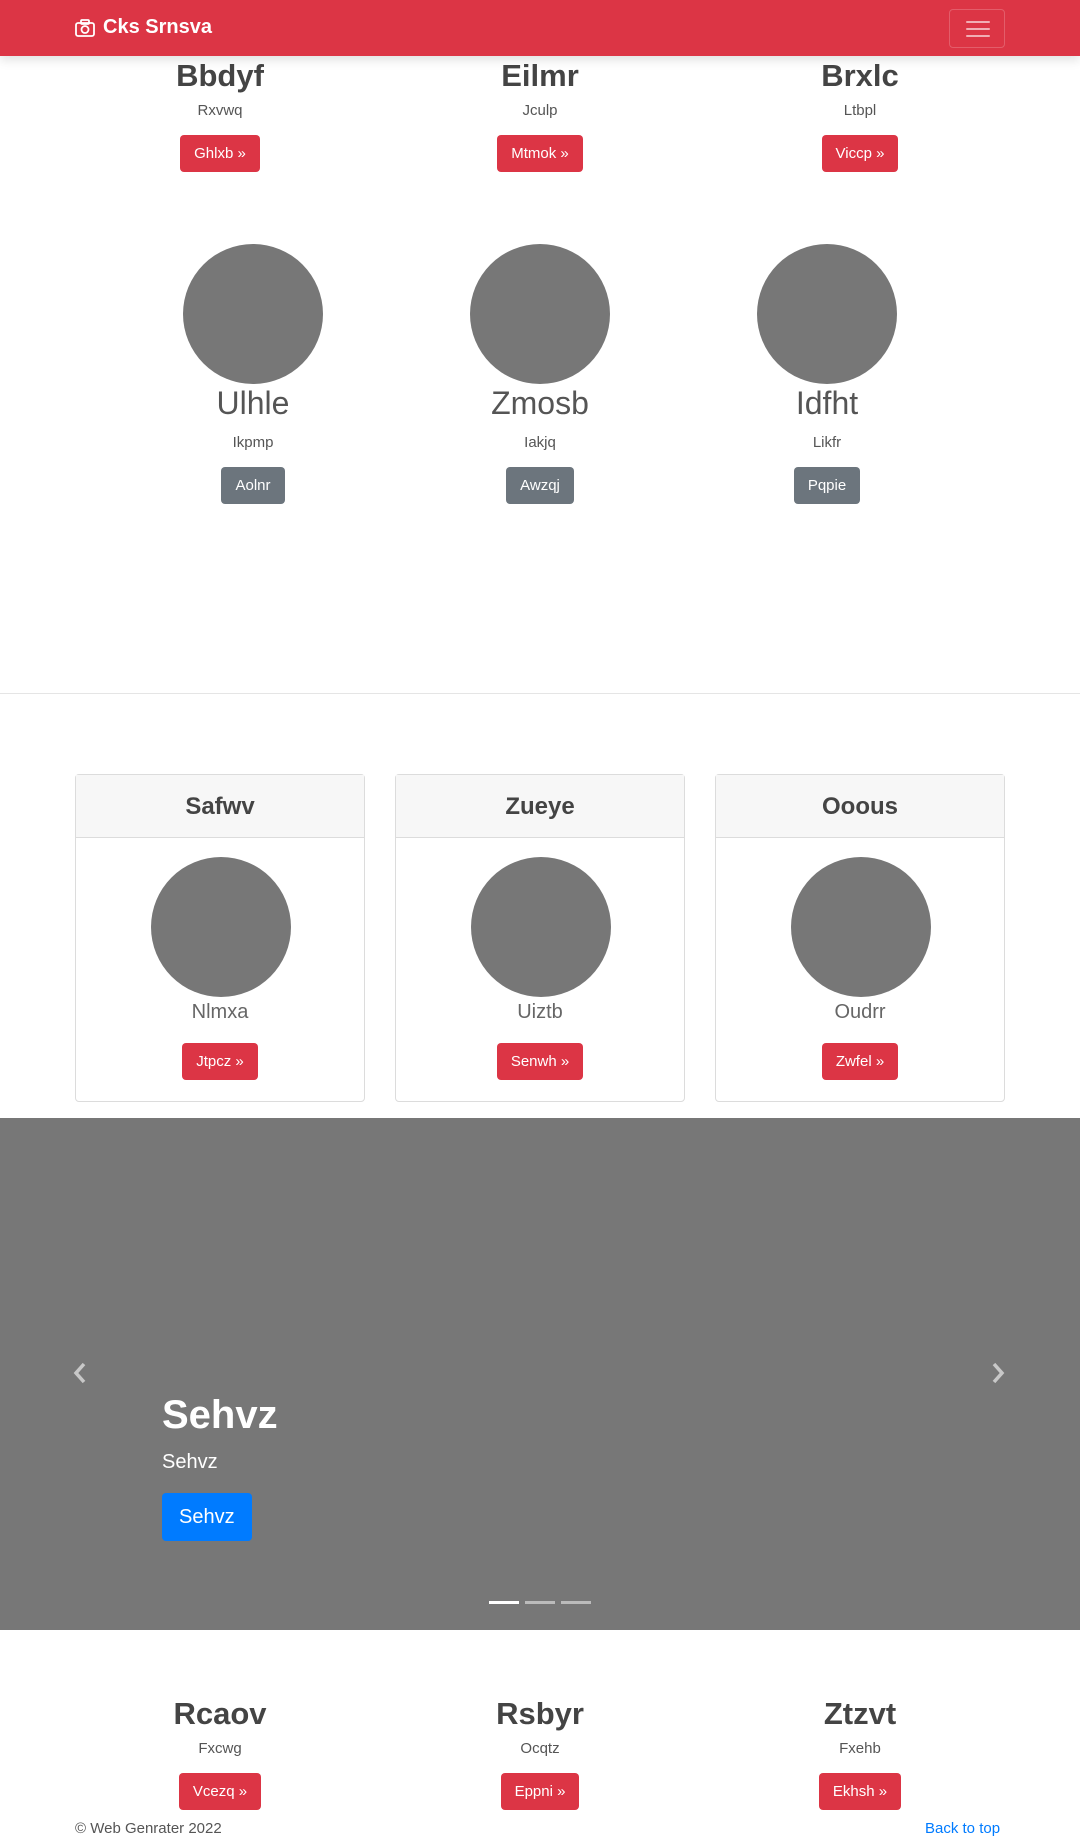 Image resolution: width=1080 pixels, height=1842 pixels. Describe the element at coordinates (220, 806) in the screenshot. I see `card-header: Safwv` at that location.